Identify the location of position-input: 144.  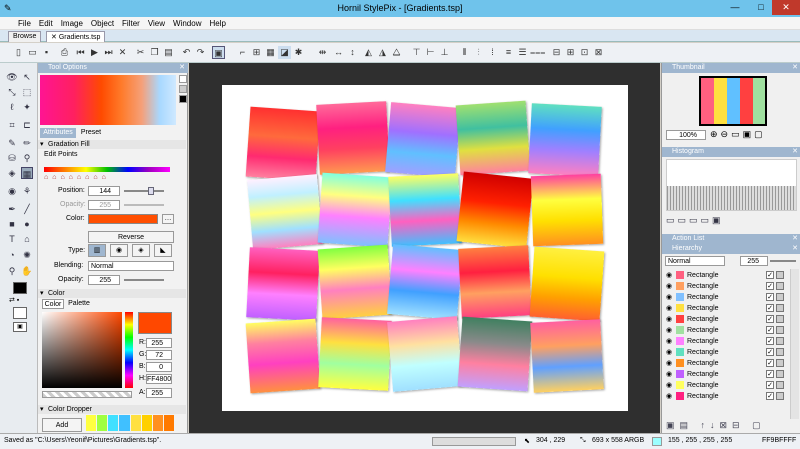
(104, 191).